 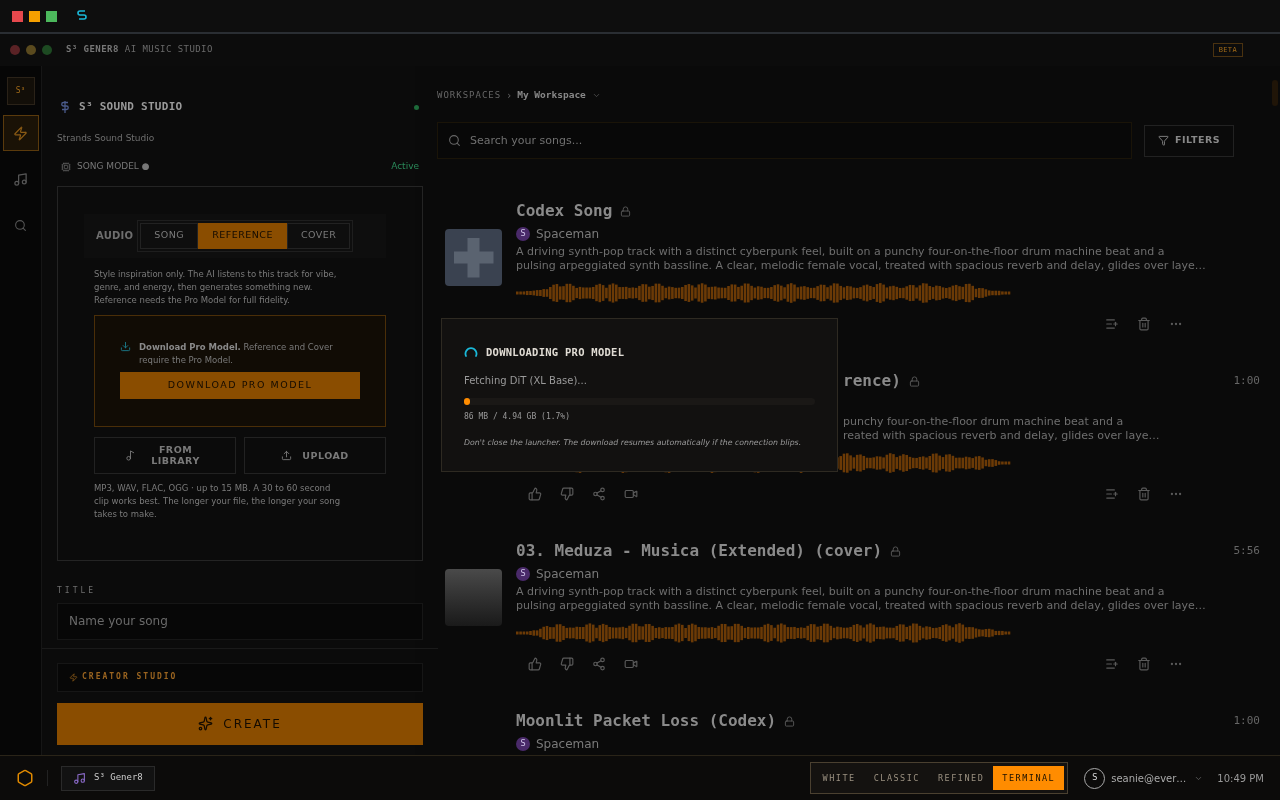 I want to click on create-button: CREATE, so click(x=240, y=723).